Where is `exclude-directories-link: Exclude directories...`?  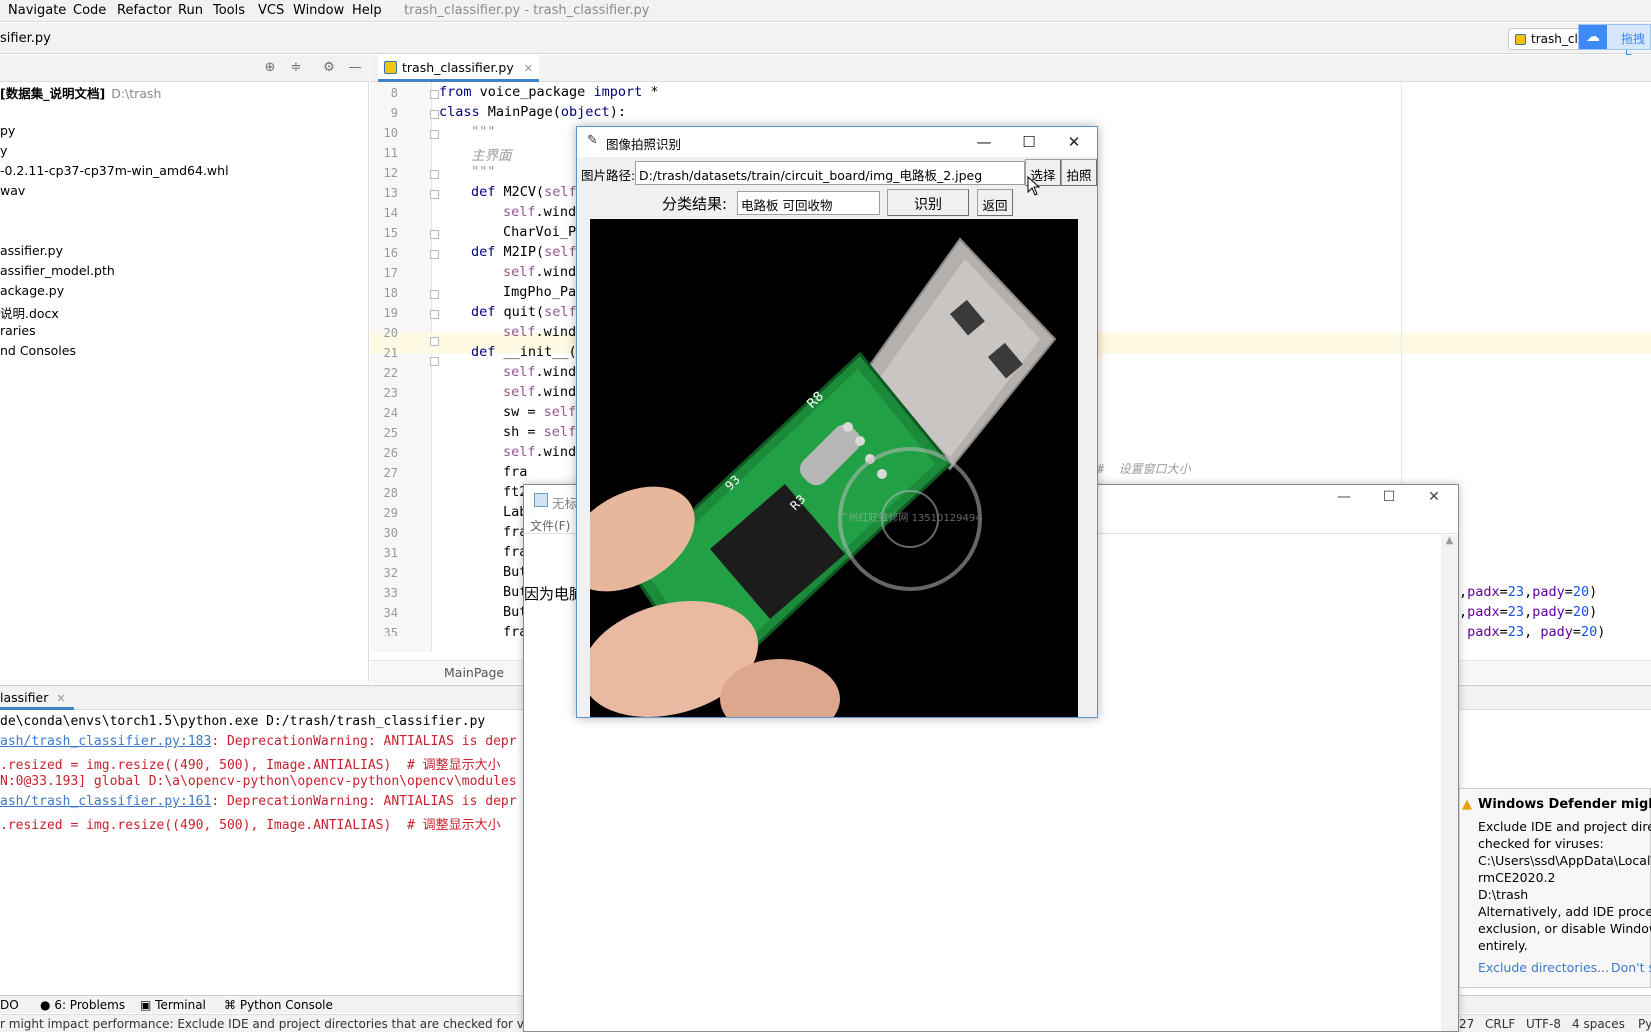
exclude-directories-link: Exclude directories... is located at coordinates (1543, 967).